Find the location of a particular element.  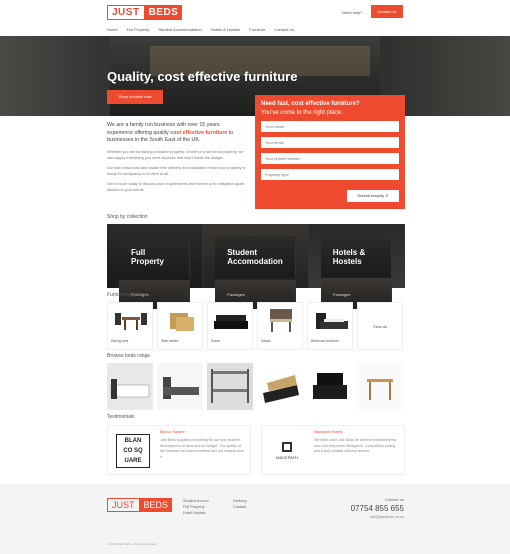

furniture-tile: Desks is located at coordinates (280, 326).